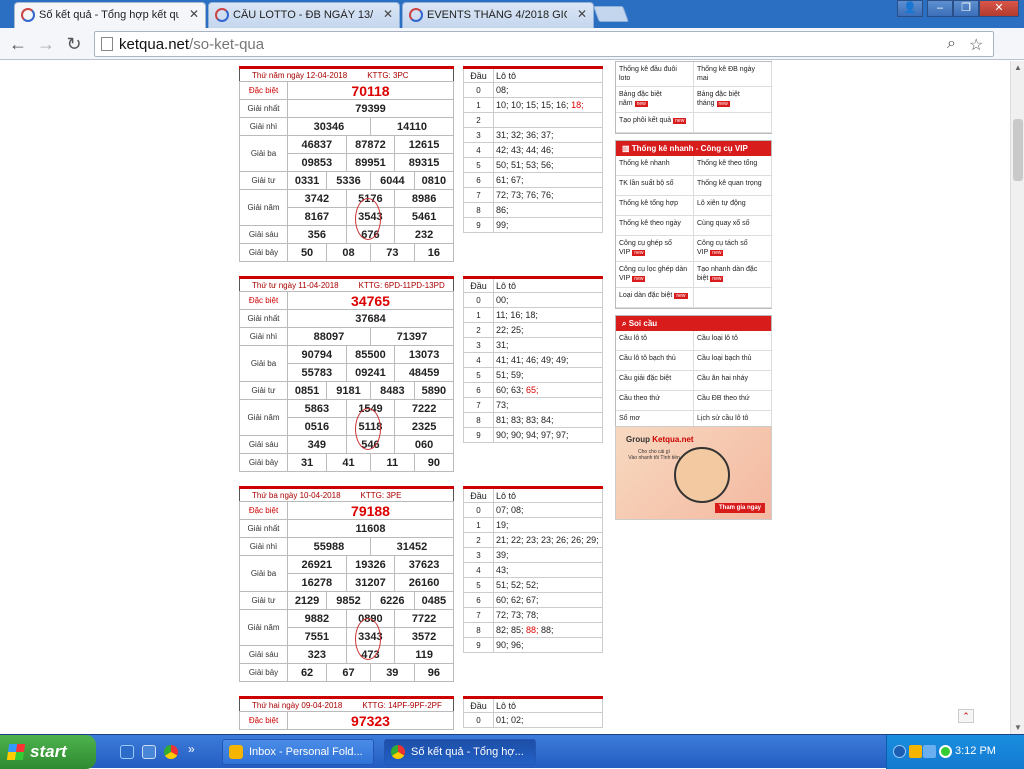  What do you see at coordinates (48, 752) in the screenshot?
I see `start-button: start` at bounding box center [48, 752].